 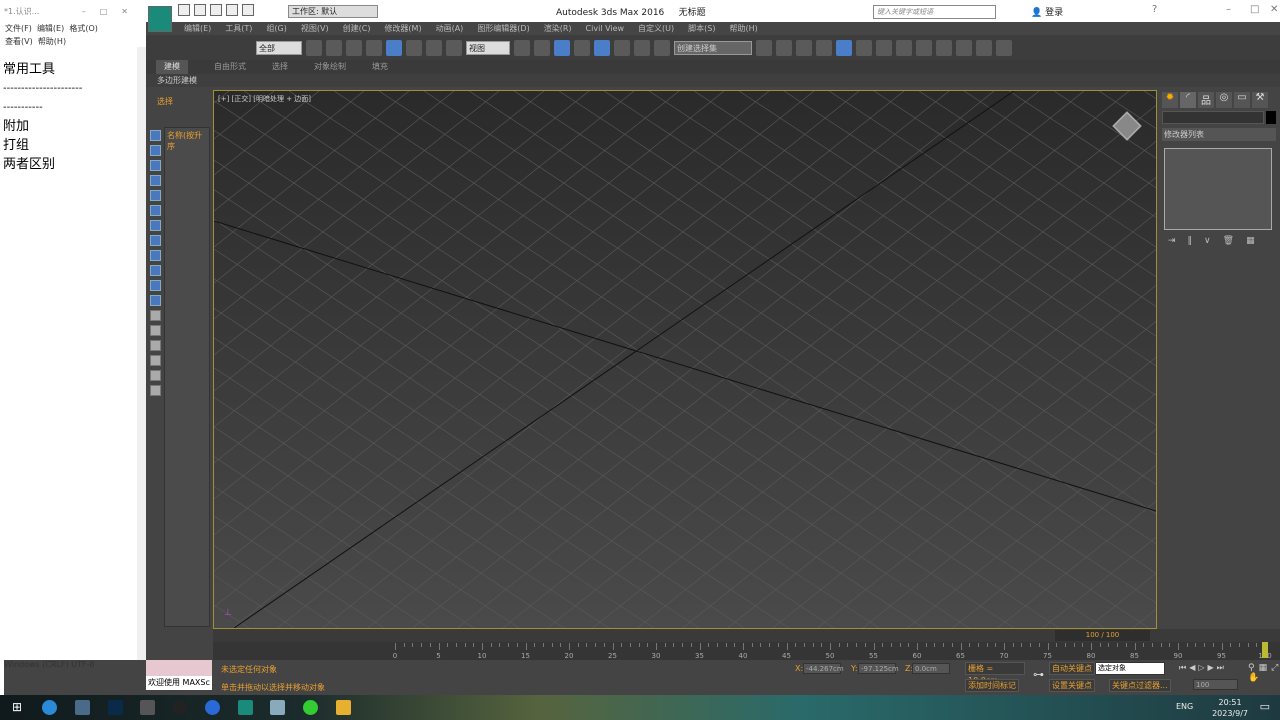 I want to click on window-crossing-icon, so click(x=374, y=47).